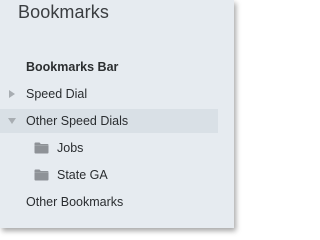 Image resolution: width=320 pixels, height=240 pixels. Describe the element at coordinates (109, 94) in the screenshot. I see `tree-item-speed-dial: Speed Dial` at that location.